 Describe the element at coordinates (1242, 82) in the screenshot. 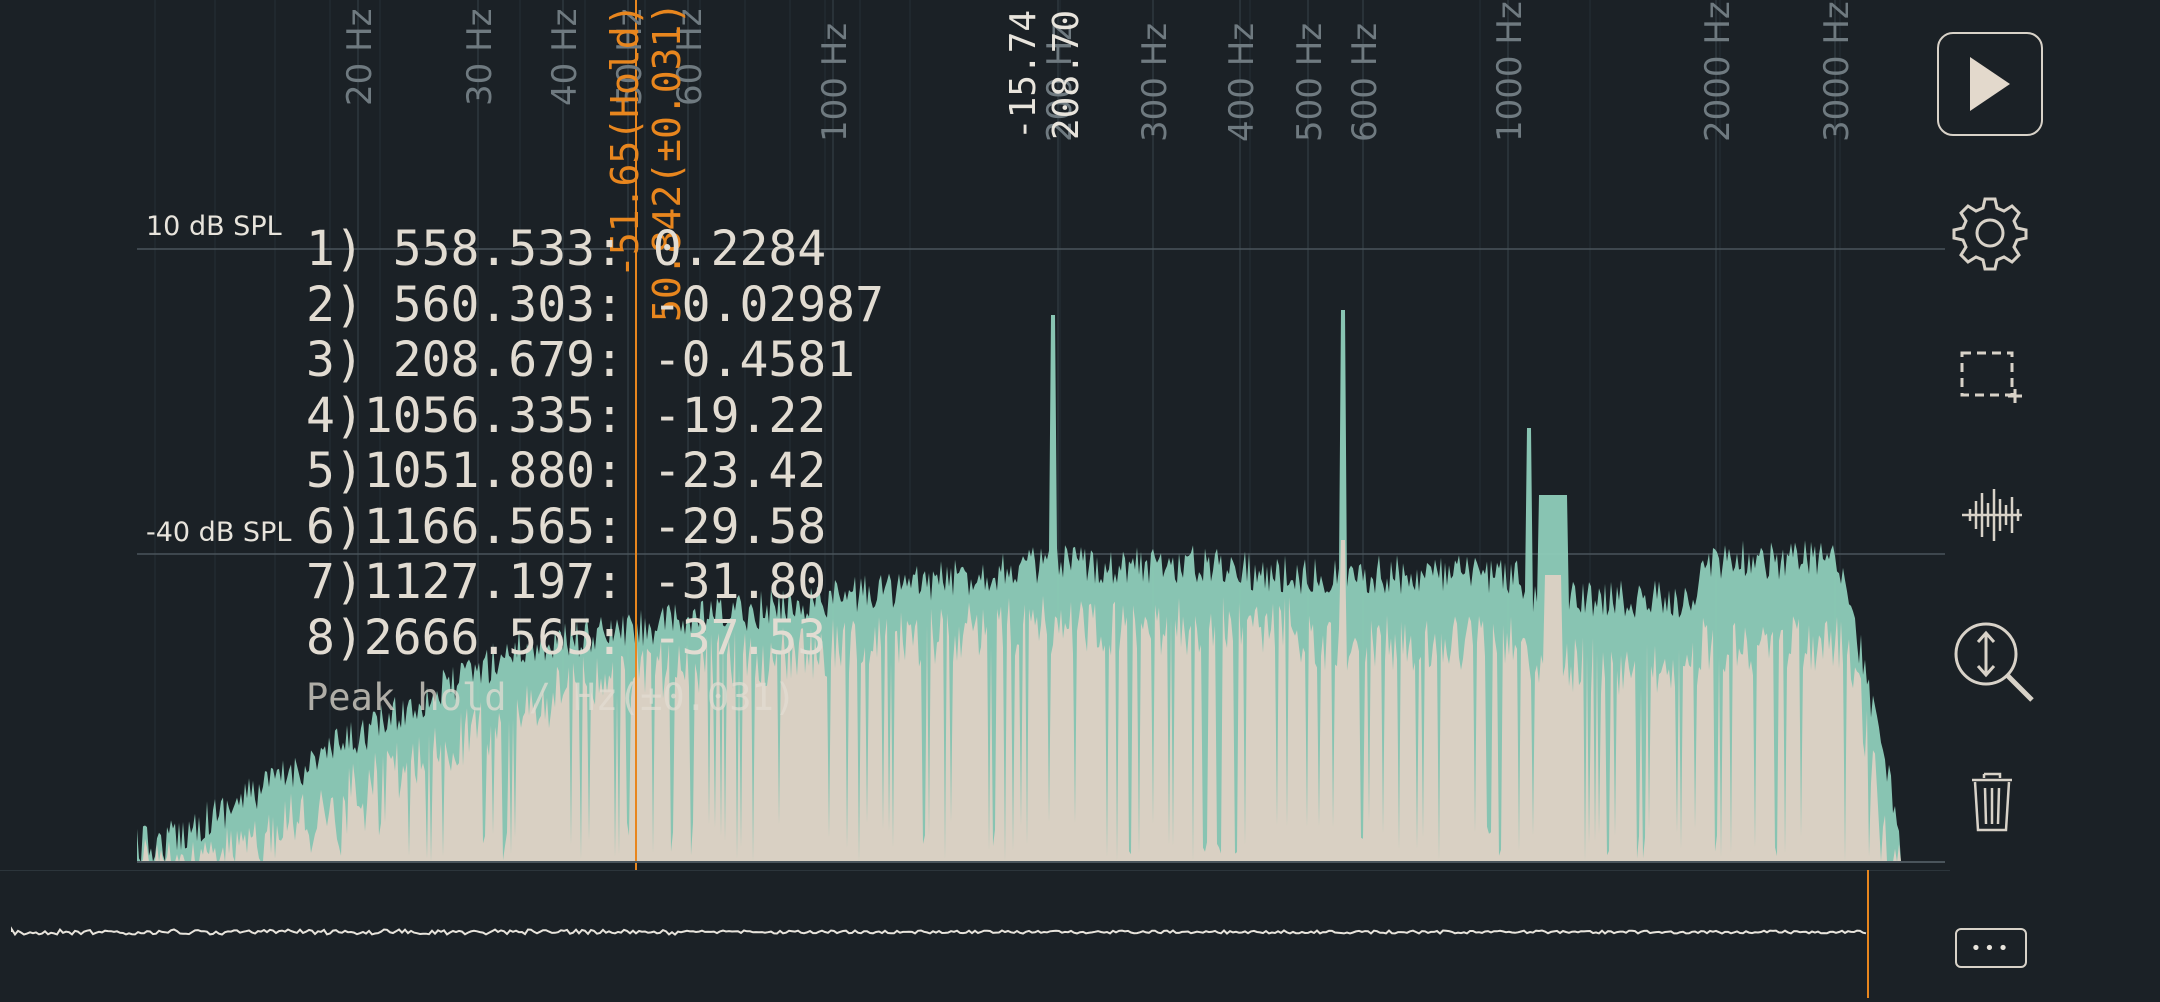

I see `freq-label: 400 Hz` at that location.